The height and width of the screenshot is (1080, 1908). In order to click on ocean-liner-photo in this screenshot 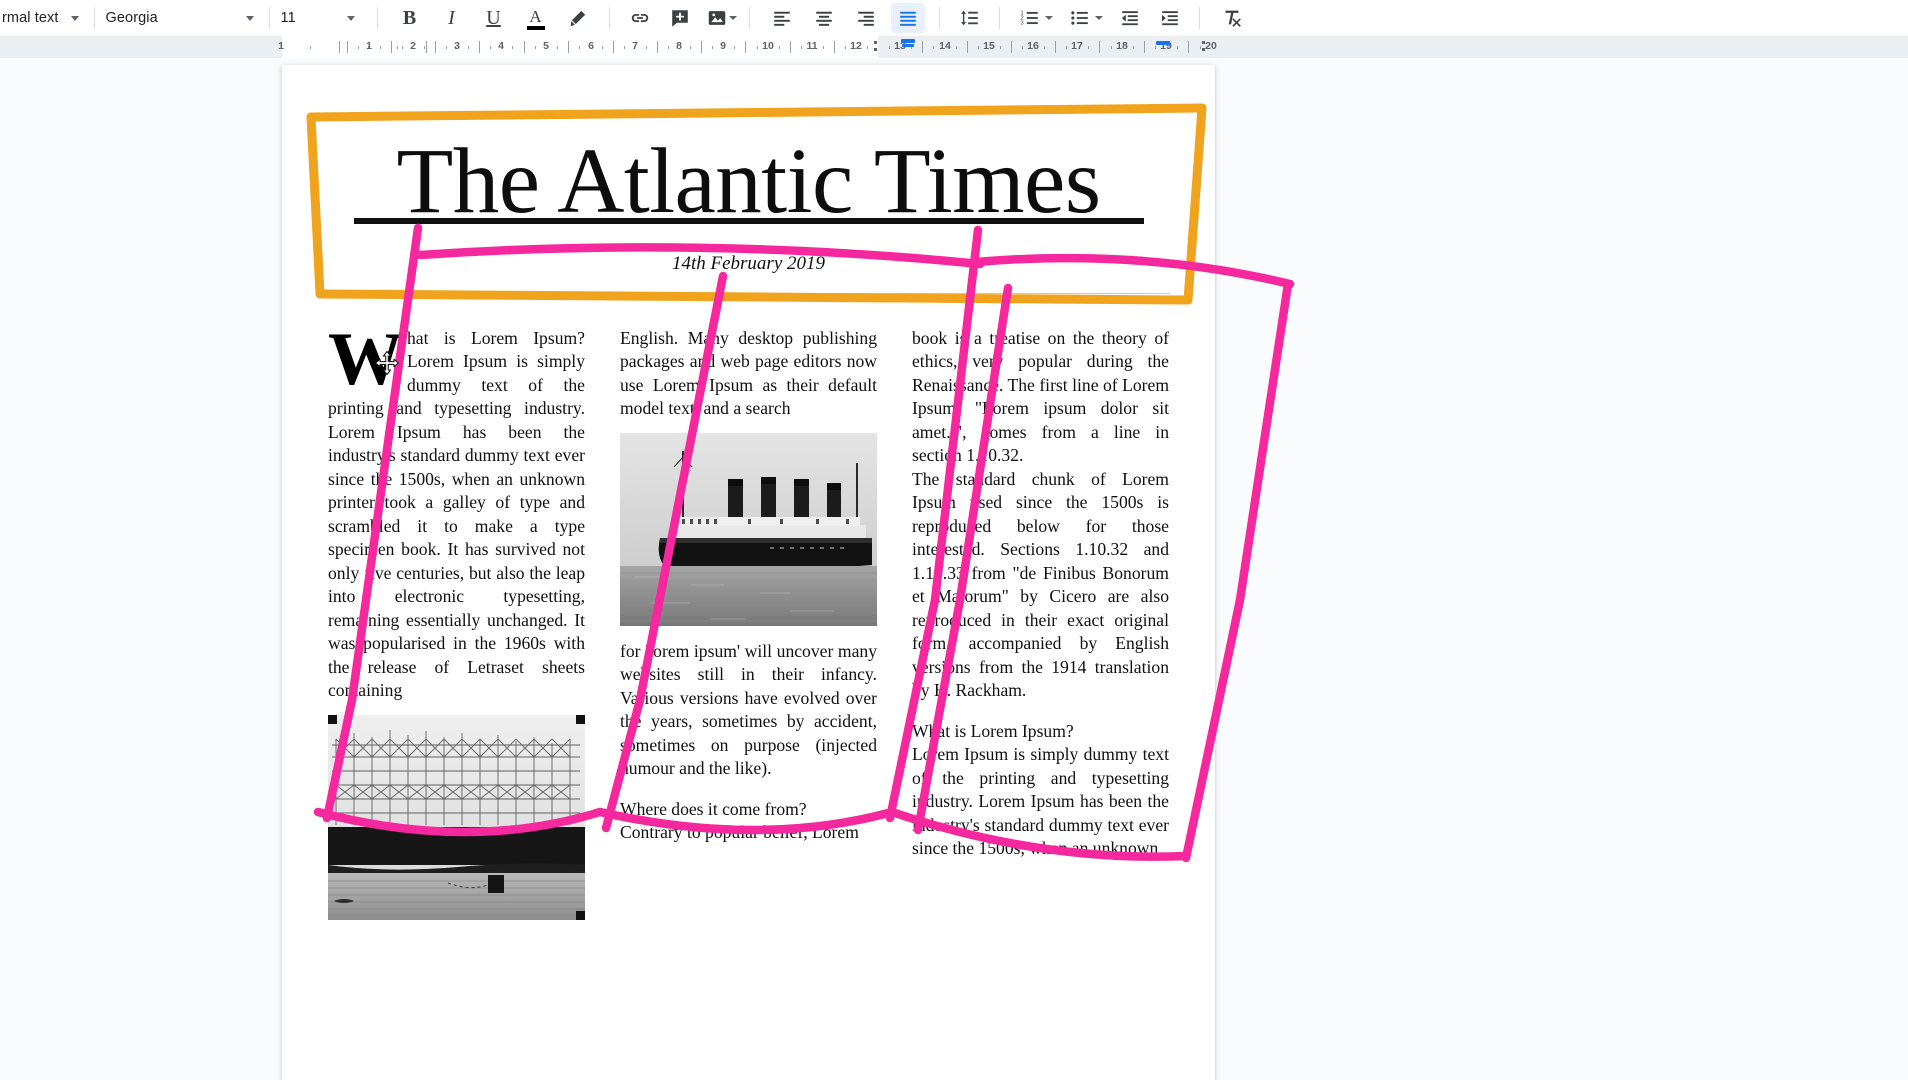, I will do `click(748, 529)`.